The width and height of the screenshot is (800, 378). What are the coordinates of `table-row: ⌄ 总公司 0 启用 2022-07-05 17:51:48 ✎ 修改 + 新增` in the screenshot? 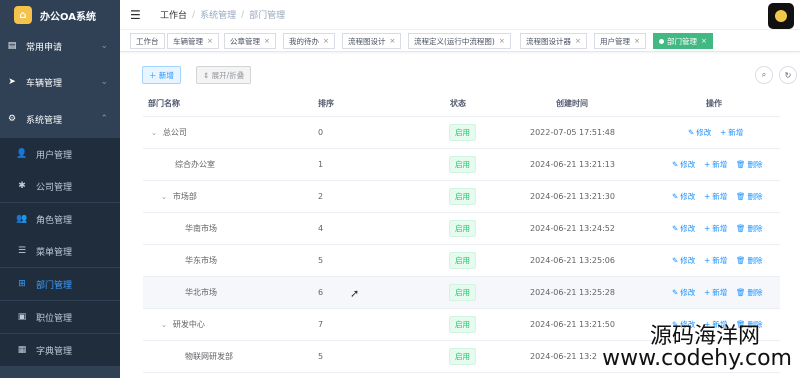 It's located at (461, 133).